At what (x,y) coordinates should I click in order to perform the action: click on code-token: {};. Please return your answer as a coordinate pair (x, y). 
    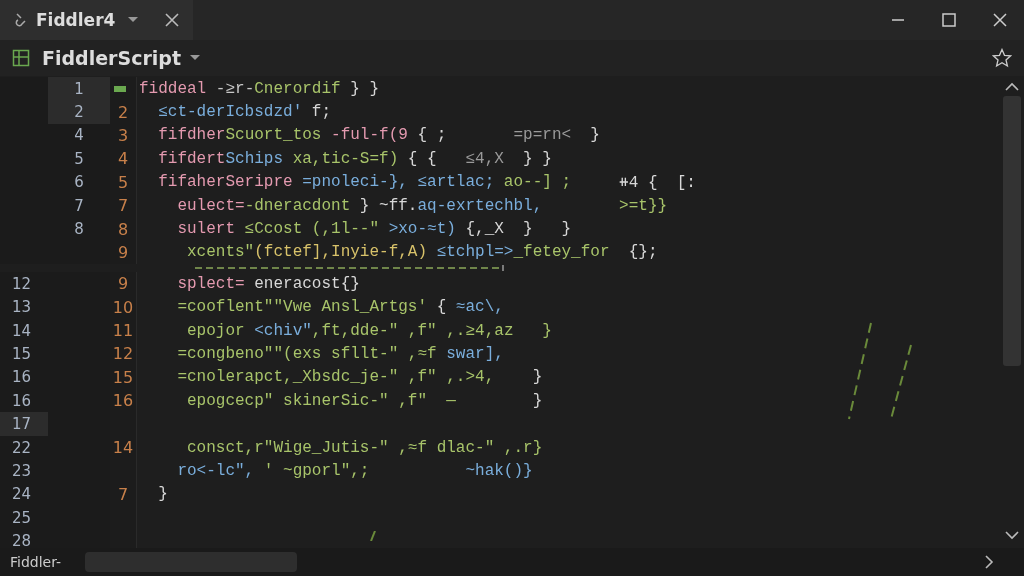
    Looking at the image, I should click on (642, 252).